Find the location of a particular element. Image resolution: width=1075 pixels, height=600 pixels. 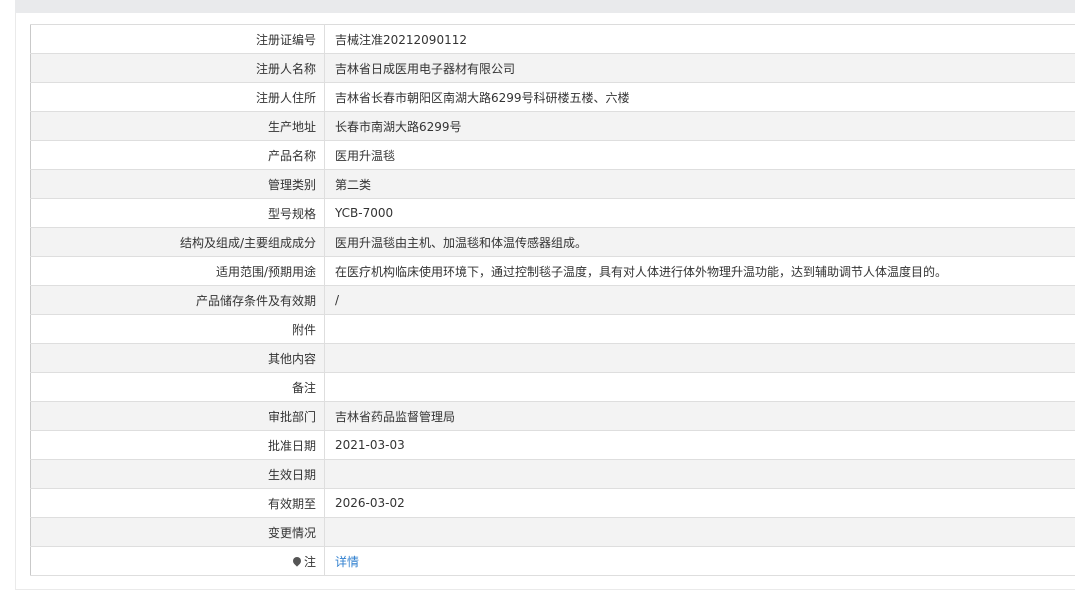

table-row: 有效期至 2026-03-02 is located at coordinates (552, 503).